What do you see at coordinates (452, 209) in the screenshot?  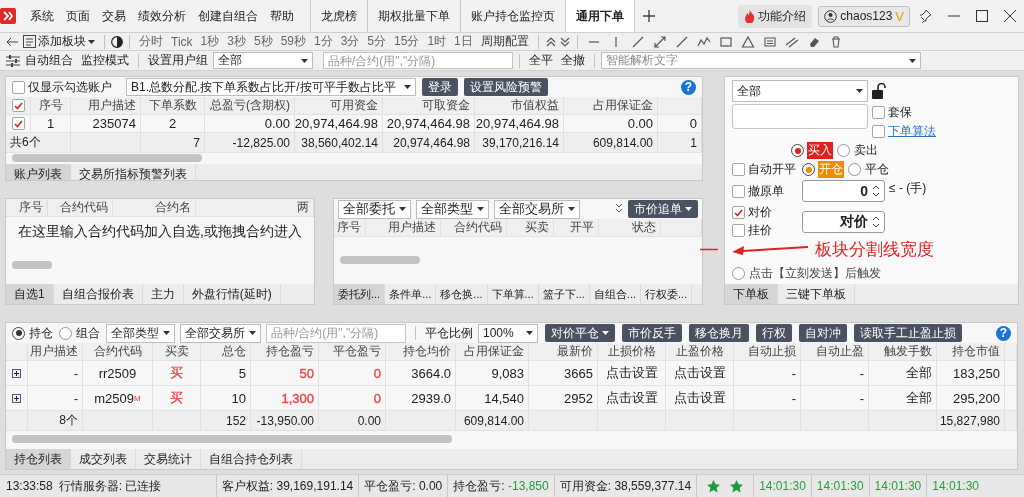 I see `order-filter-dropdown: 全部类型` at bounding box center [452, 209].